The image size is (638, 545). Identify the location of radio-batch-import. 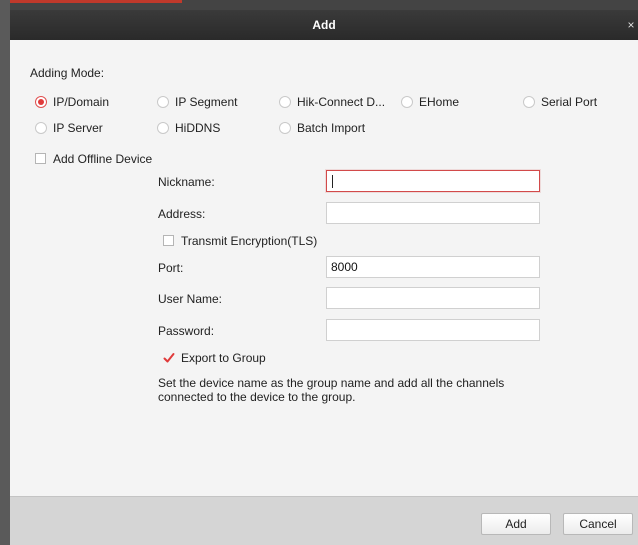
(285, 128).